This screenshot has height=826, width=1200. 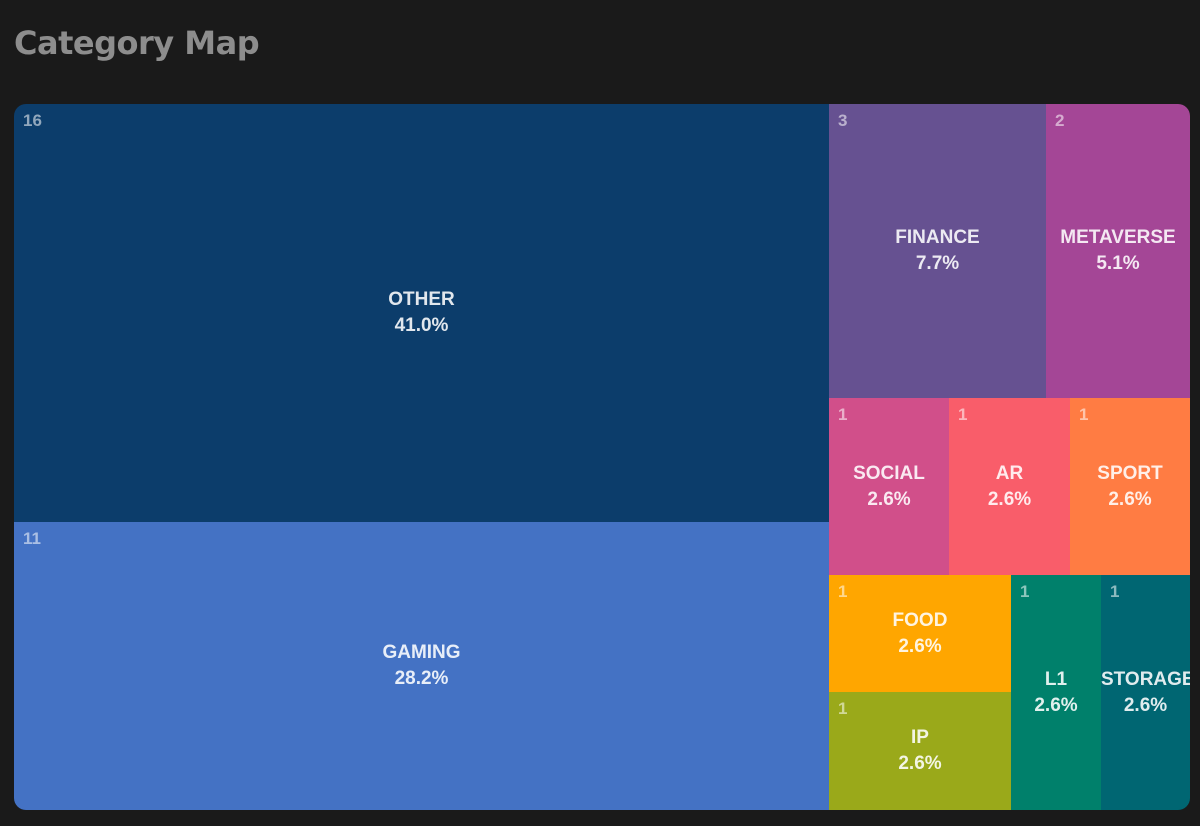 I want to click on cell-count: 3, so click(x=843, y=120).